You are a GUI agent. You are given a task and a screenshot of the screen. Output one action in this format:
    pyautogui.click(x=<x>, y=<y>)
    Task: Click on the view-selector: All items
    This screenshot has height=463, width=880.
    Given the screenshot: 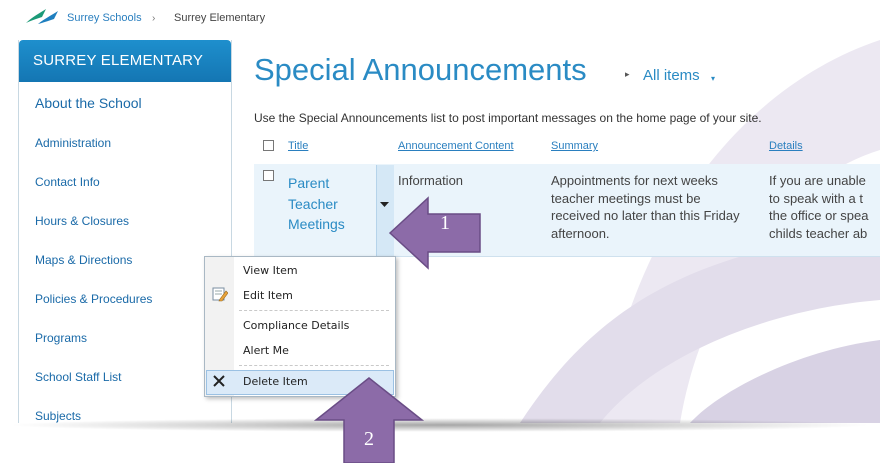 What is the action you would take?
    pyautogui.click(x=671, y=75)
    